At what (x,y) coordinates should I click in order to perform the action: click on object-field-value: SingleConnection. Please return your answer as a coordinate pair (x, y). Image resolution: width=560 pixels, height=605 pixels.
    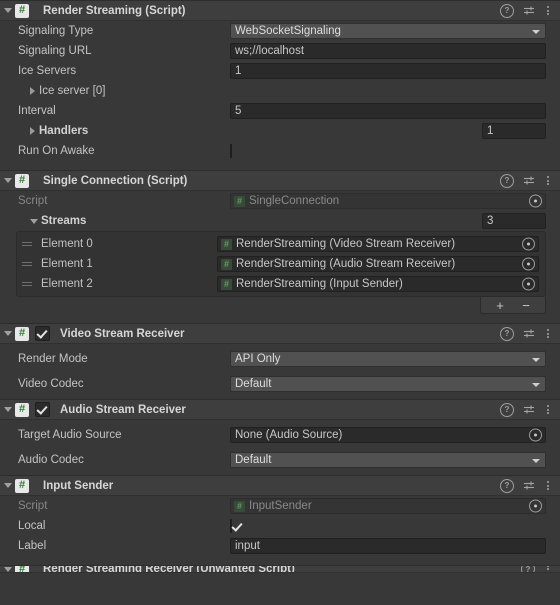
    Looking at the image, I should click on (294, 201).